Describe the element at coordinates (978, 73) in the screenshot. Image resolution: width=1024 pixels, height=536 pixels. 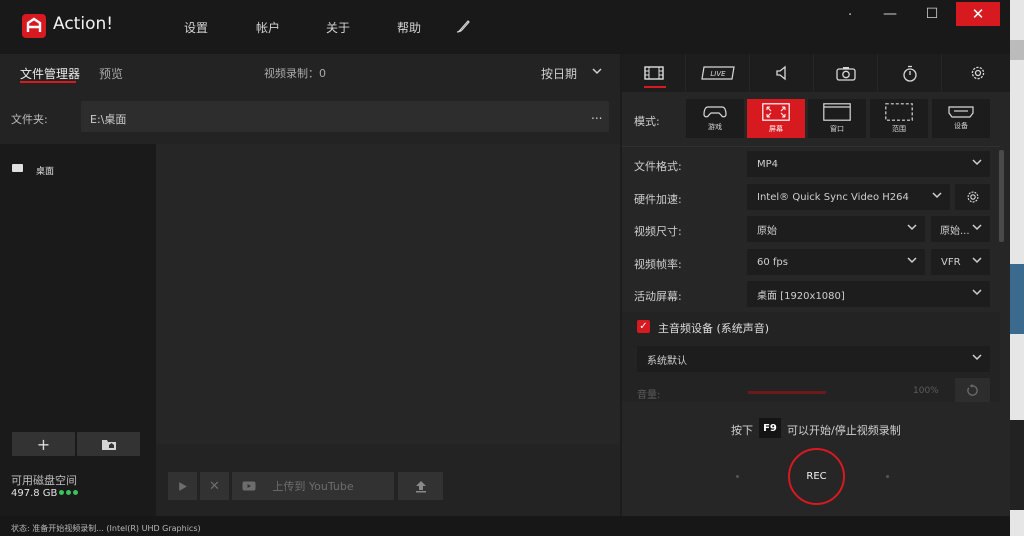
I see `tab-settings` at that location.